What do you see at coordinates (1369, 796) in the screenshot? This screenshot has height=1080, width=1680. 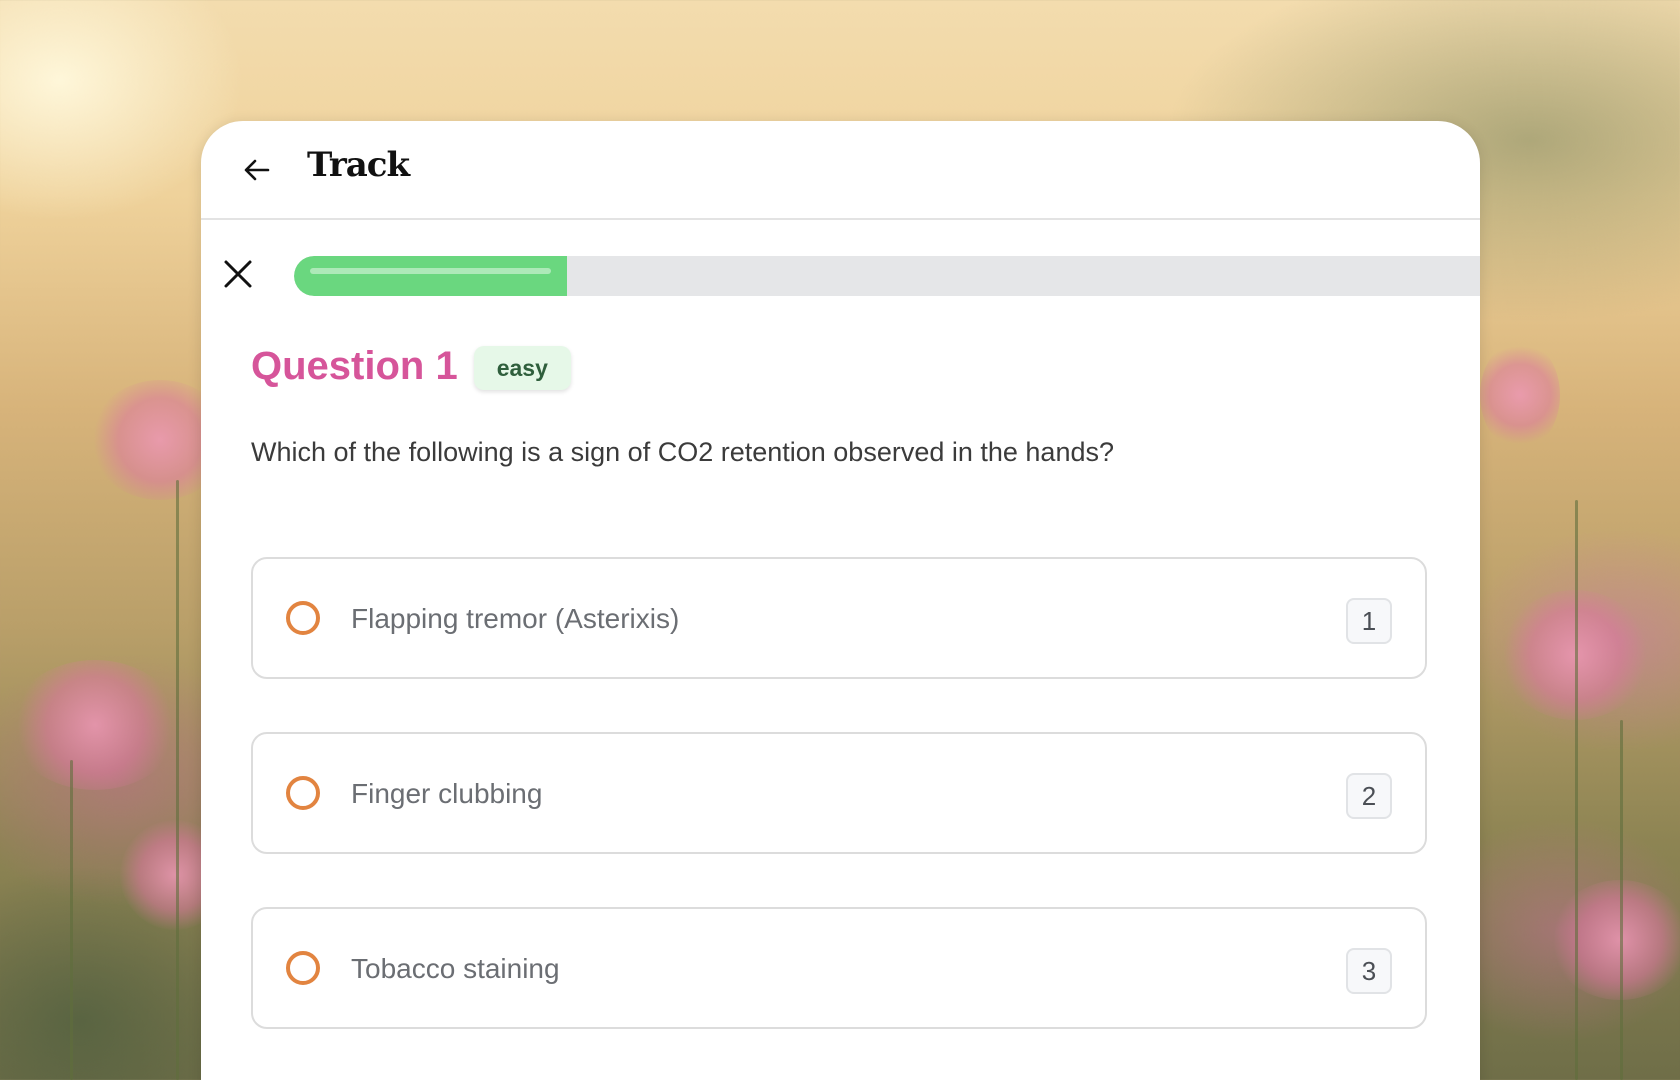 I see `keyboard-shortcut-badge: 2` at bounding box center [1369, 796].